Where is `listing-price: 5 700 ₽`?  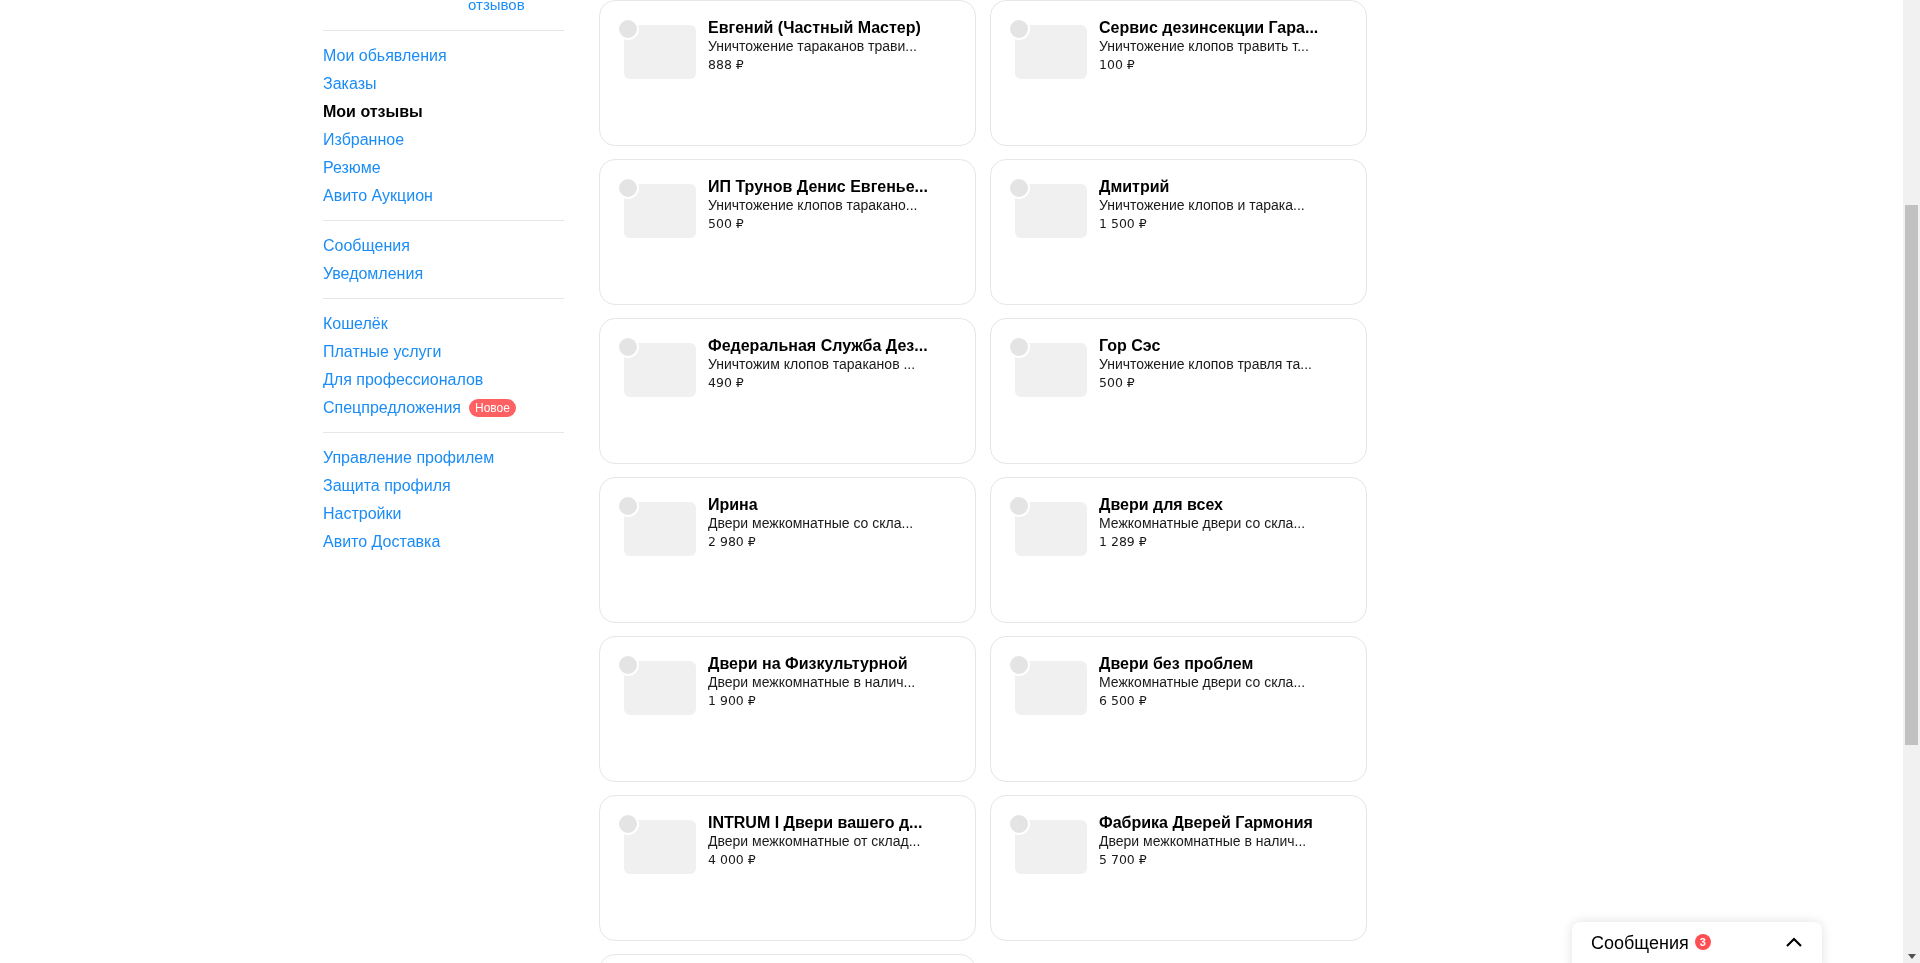
listing-price: 5 700 ₽ is located at coordinates (1123, 860).